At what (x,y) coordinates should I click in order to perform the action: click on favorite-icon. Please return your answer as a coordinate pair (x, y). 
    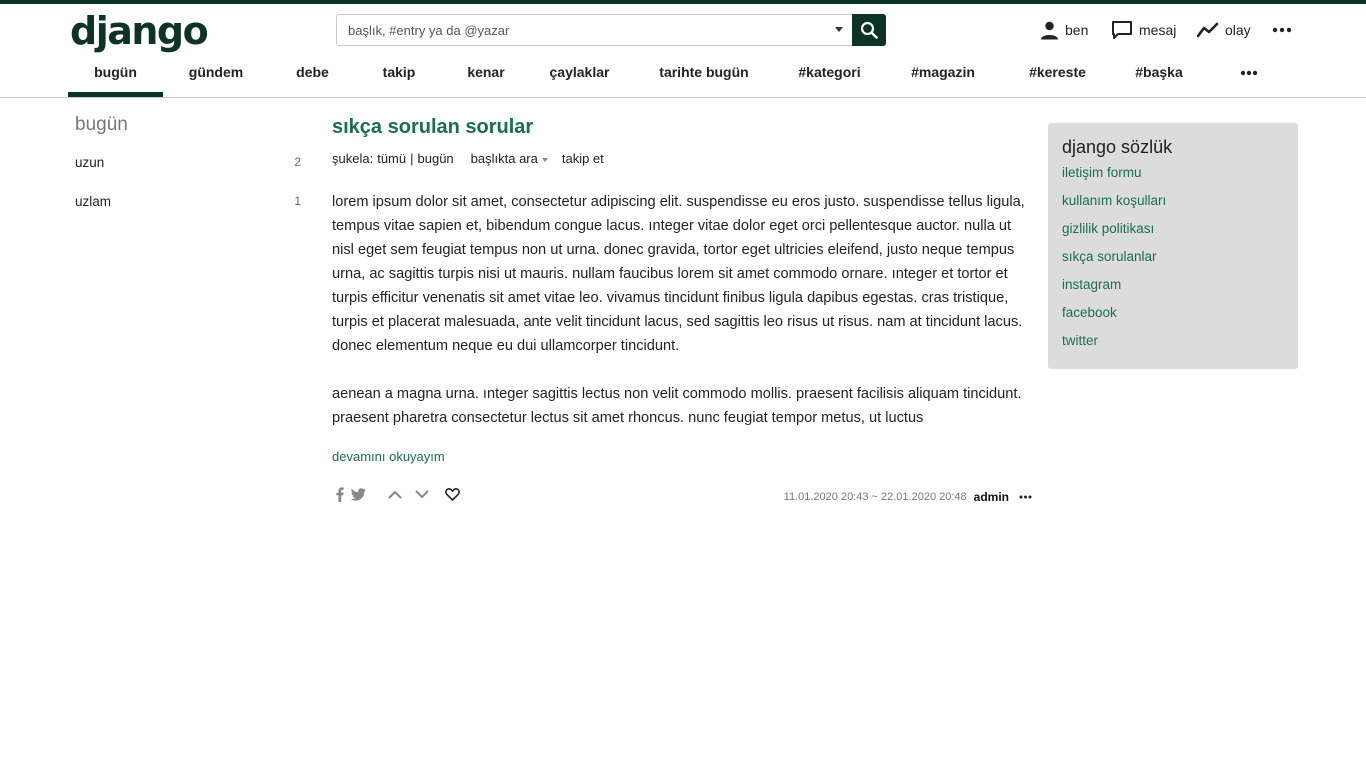
    Looking at the image, I should click on (452, 494).